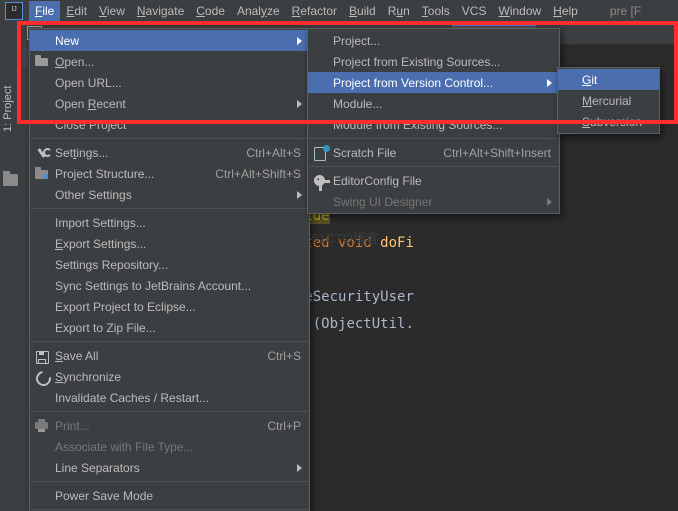 The width and height of the screenshot is (678, 511). Describe the element at coordinates (608, 121) in the screenshot. I see `menu-item-subversion: Subversion` at that location.